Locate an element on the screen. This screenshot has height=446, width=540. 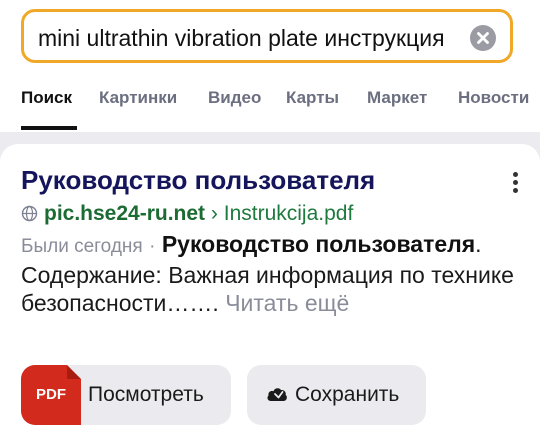
visited-label: Были сегодня is located at coordinates (82, 246).